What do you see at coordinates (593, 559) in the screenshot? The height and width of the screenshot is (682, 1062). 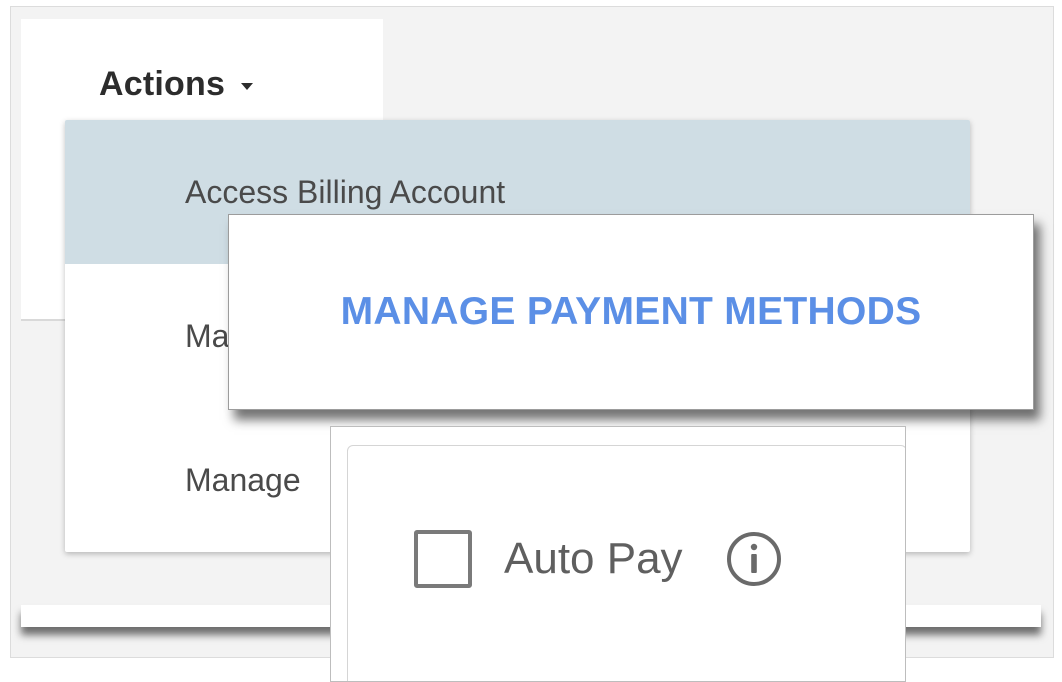 I see `auto-pay-label: Auto Pay` at bounding box center [593, 559].